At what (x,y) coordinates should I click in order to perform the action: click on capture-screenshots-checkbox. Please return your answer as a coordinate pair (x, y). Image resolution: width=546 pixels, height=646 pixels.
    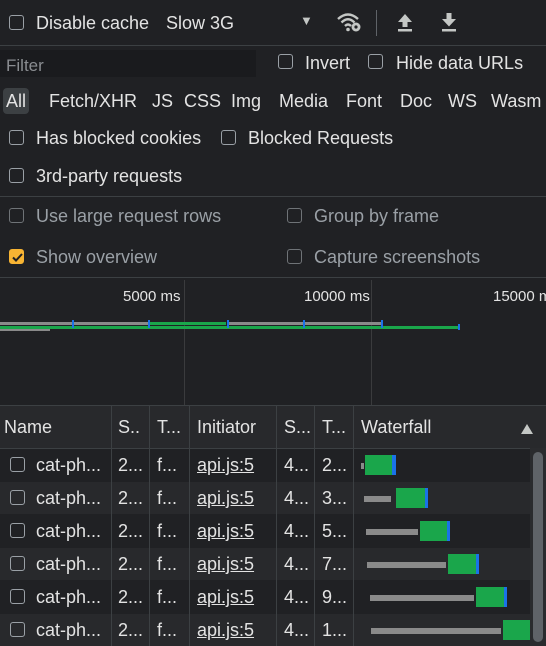
    Looking at the image, I should click on (294, 256).